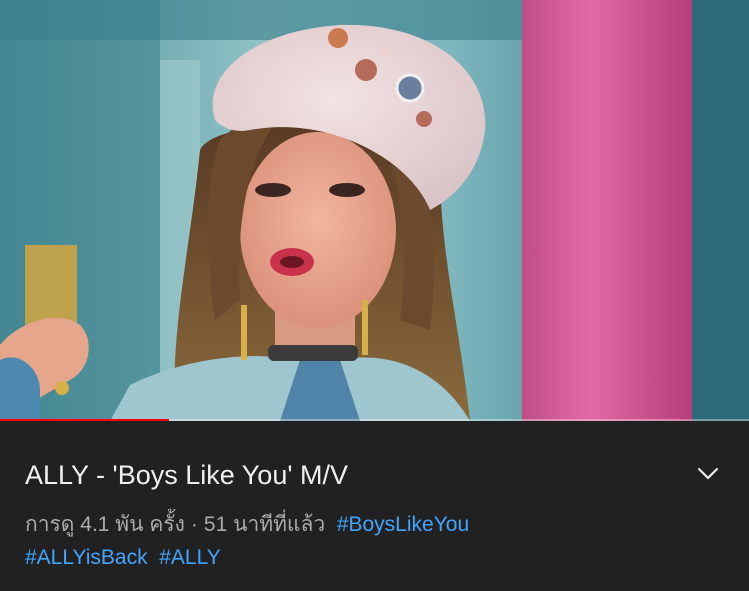 The width and height of the screenshot is (749, 591). Describe the element at coordinates (105, 524) in the screenshot. I see `view-count: การดู 4.1 พัน ครั้ง` at that location.